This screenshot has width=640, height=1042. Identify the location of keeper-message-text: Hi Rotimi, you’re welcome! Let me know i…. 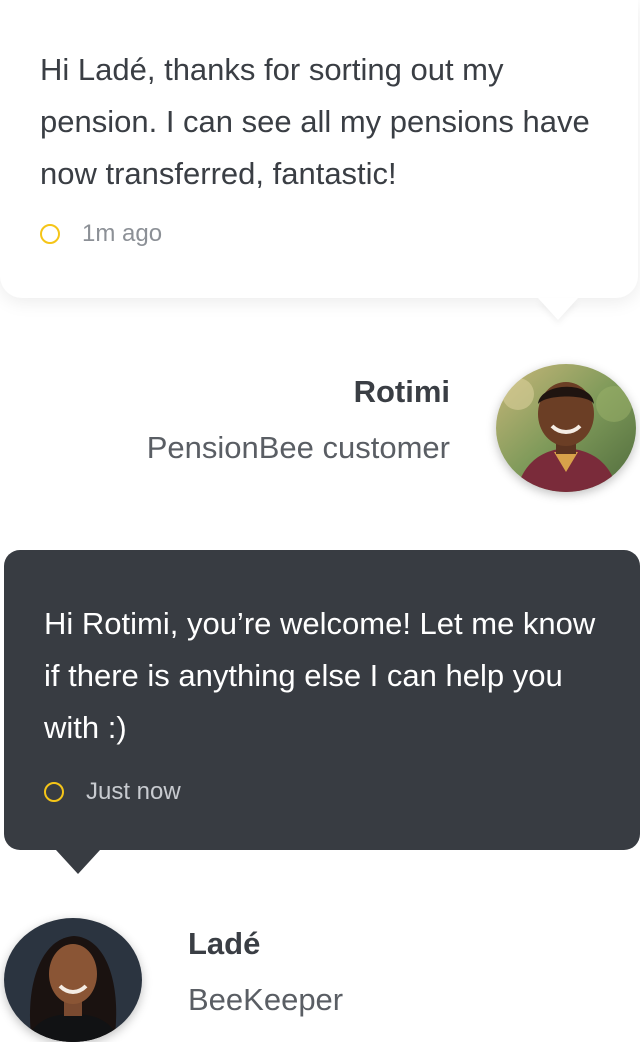
(320, 675).